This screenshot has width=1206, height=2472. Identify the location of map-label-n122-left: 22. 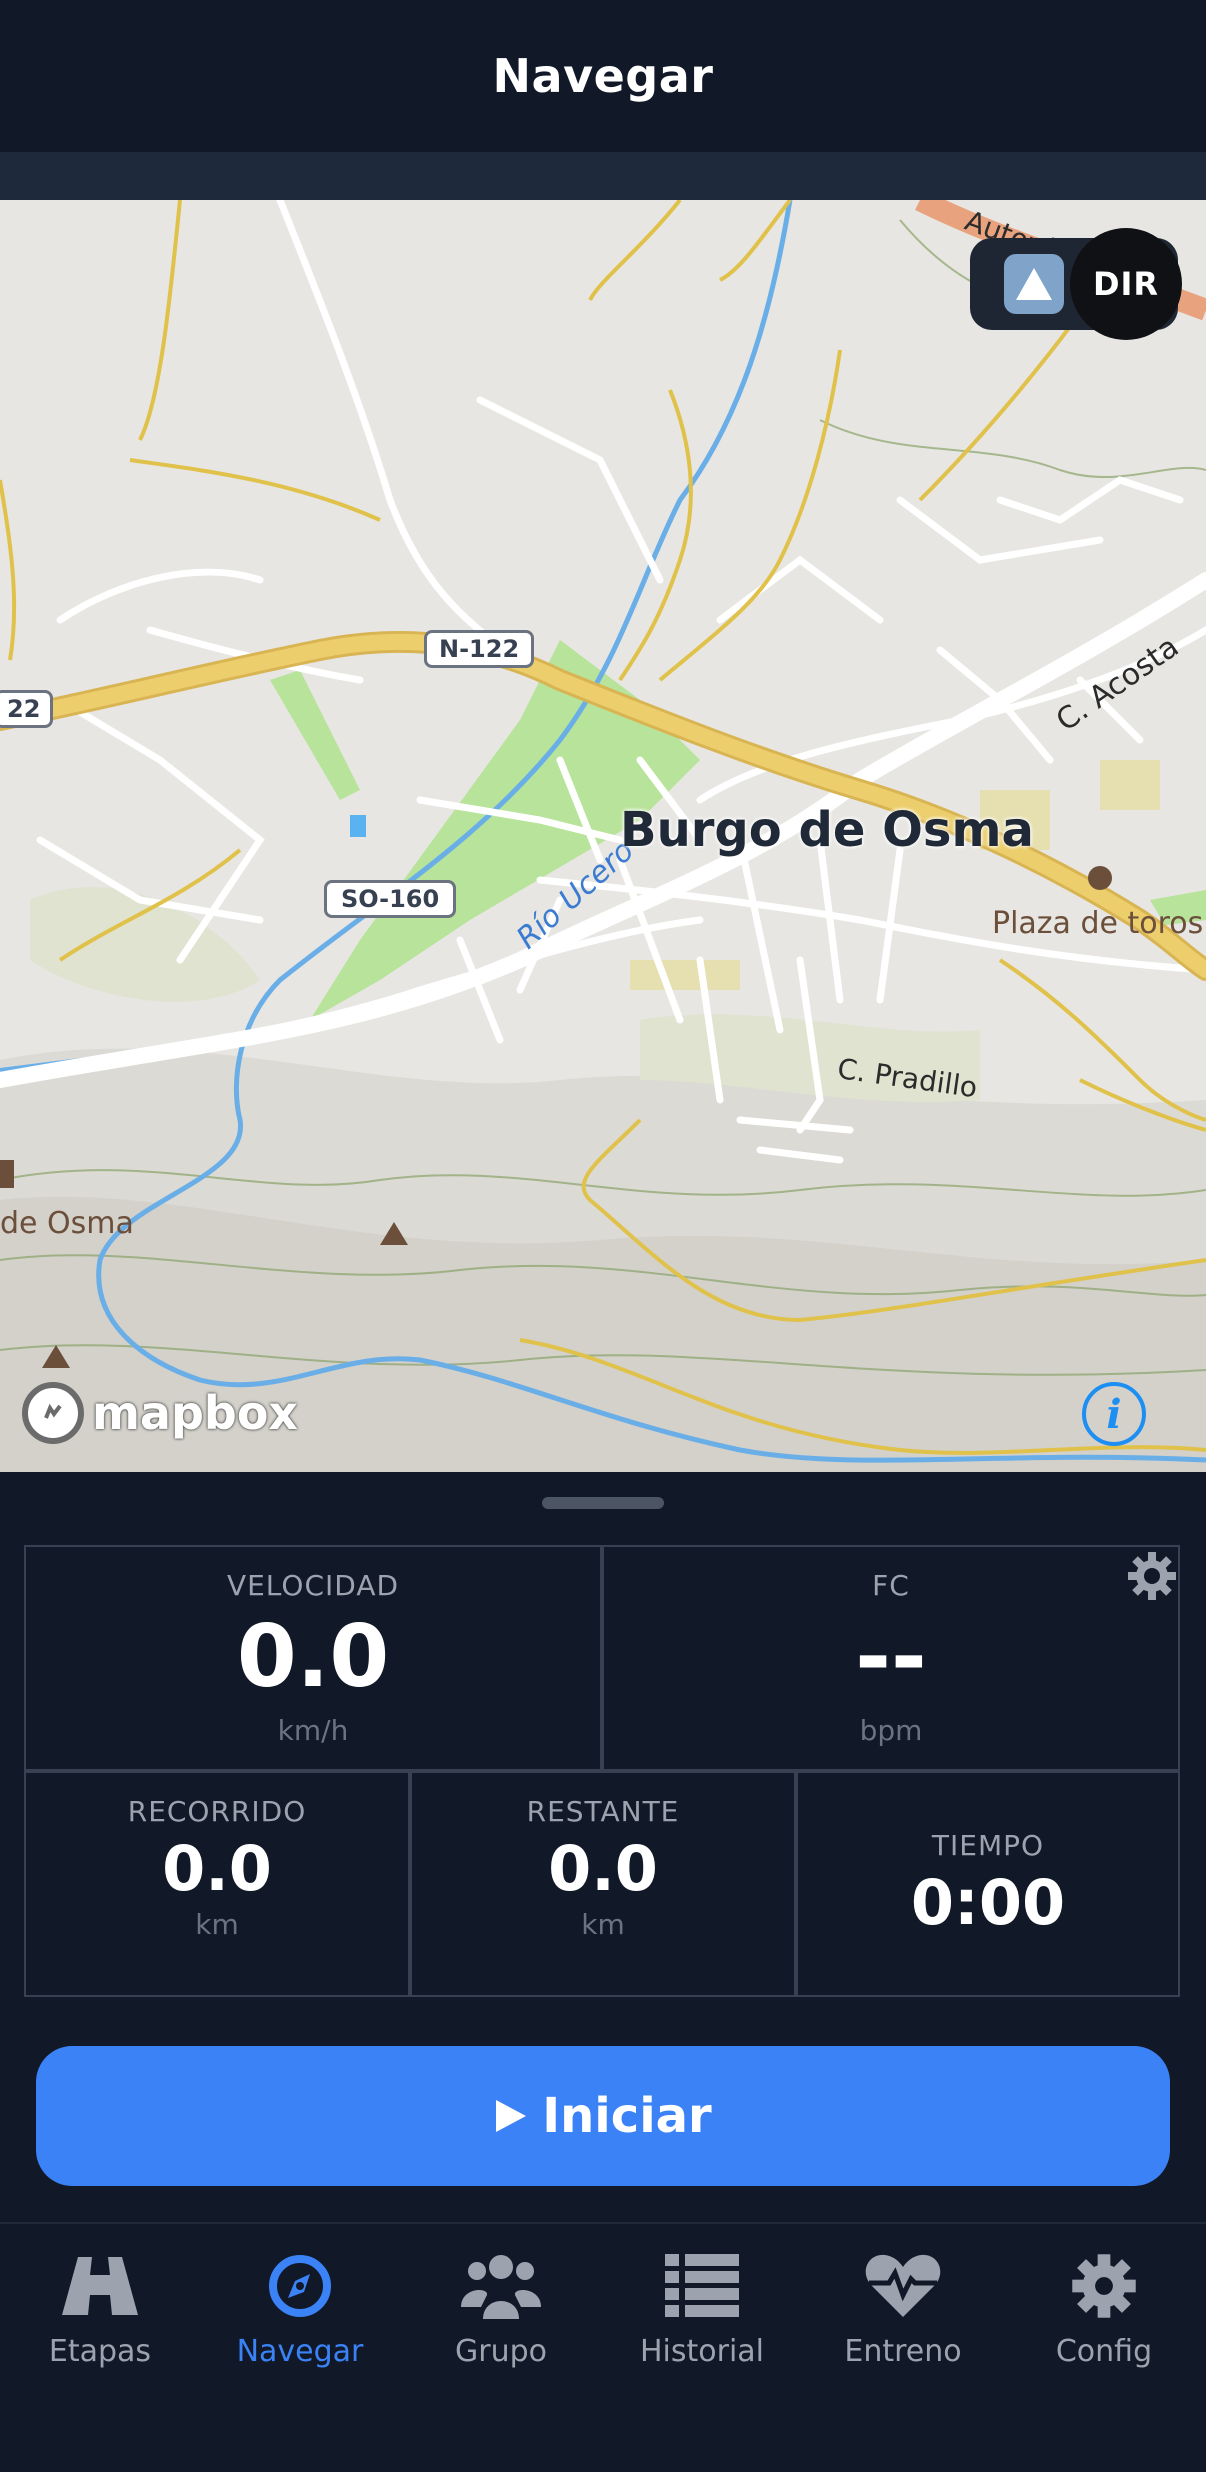
(27, 709).